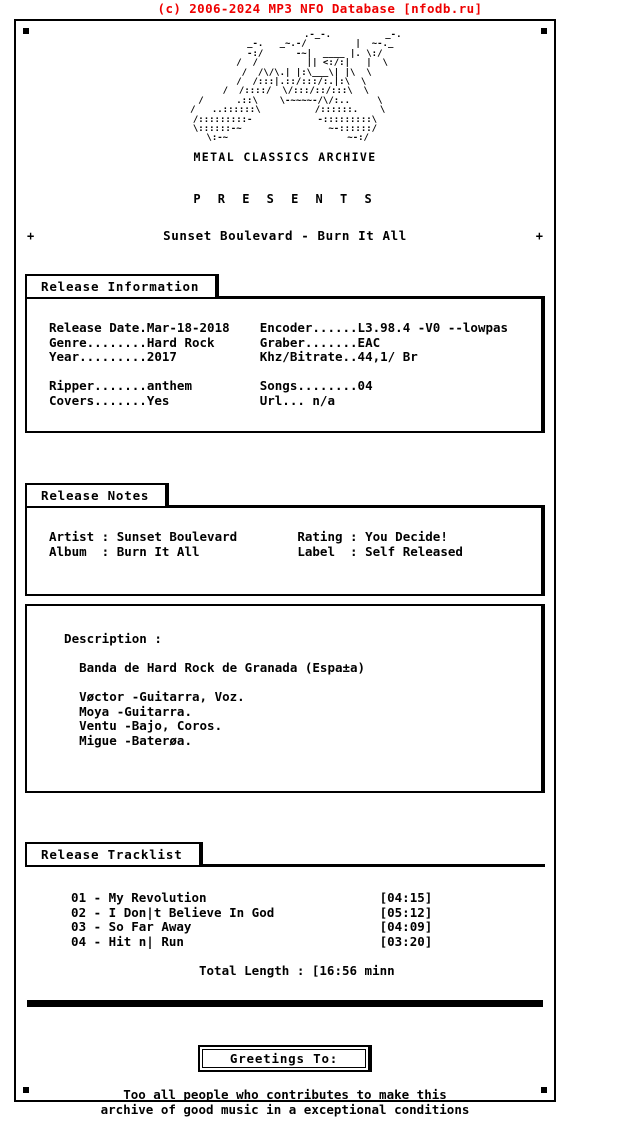 The height and width of the screenshot is (1140, 640). What do you see at coordinates (285, 198) in the screenshot?
I see `presents-heading: P R E S E N T S` at bounding box center [285, 198].